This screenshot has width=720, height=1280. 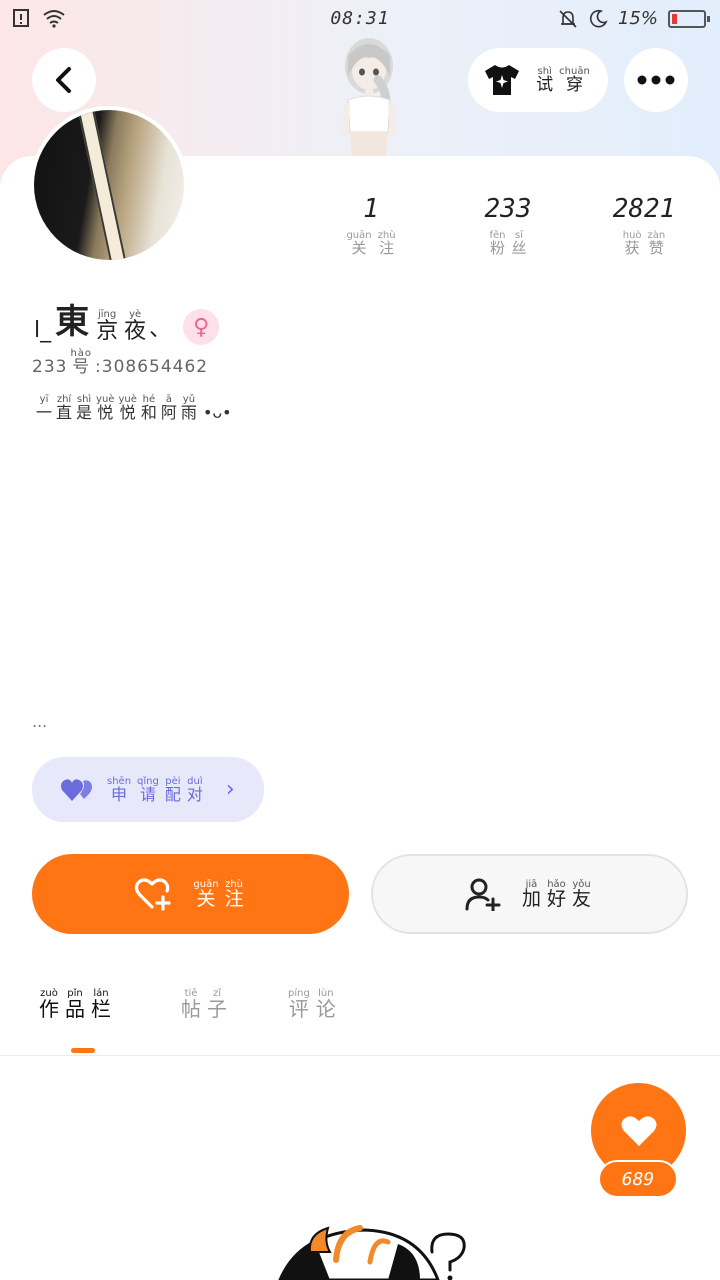 I want to click on mascot-illustration, so click(x=372, y=1252).